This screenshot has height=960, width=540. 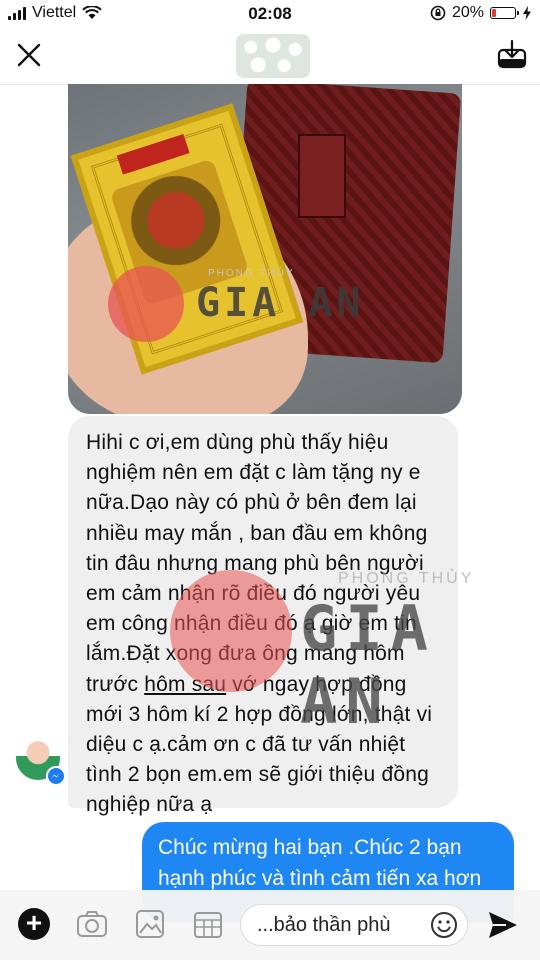 I want to click on close-icon, so click(x=29, y=55).